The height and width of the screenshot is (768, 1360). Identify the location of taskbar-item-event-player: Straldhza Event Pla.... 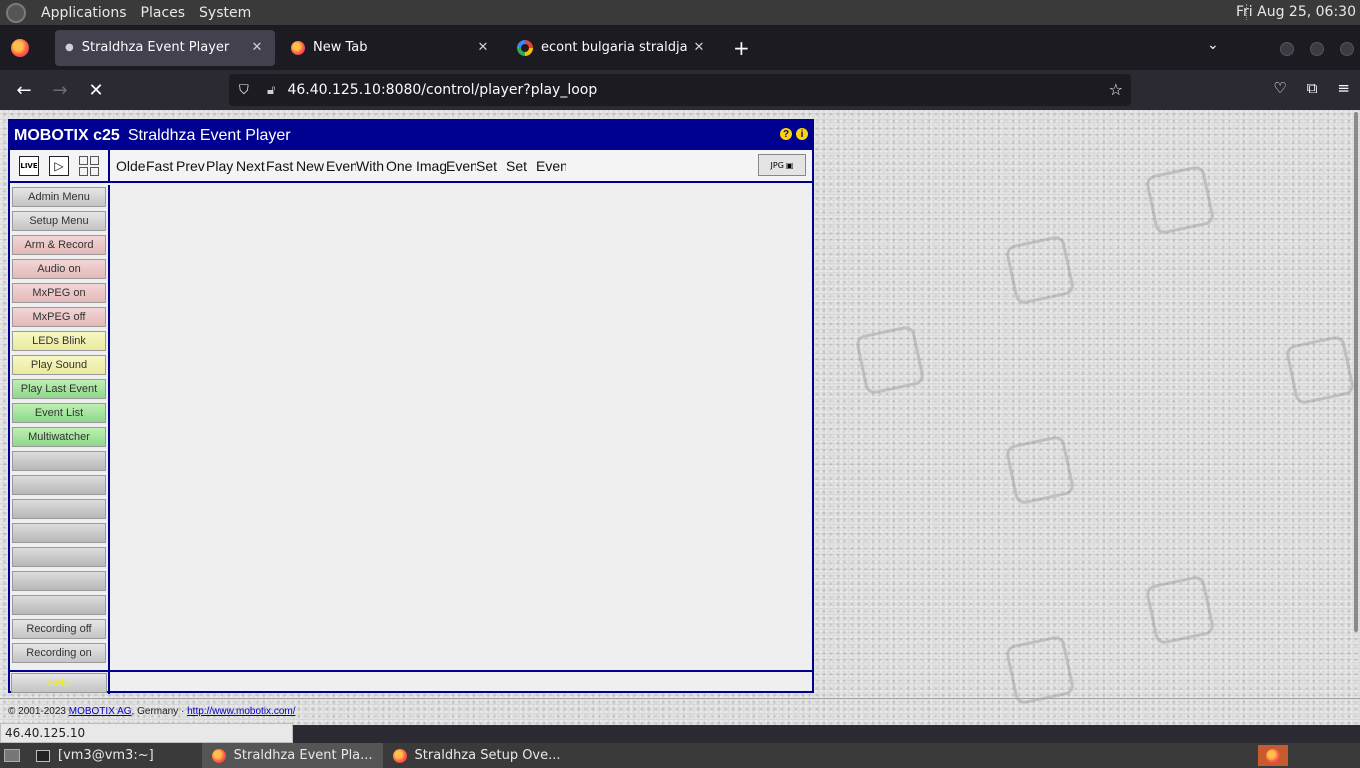
(292, 755).